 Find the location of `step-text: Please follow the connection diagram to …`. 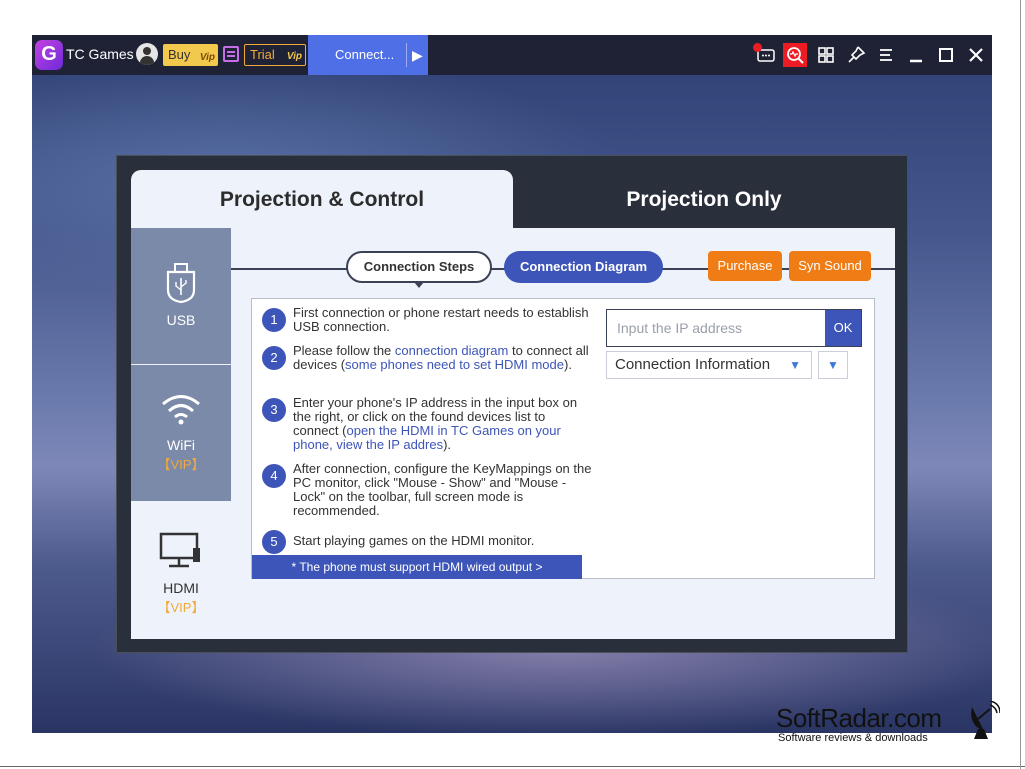

step-text: Please follow the connection diagram to … is located at coordinates (443, 358).